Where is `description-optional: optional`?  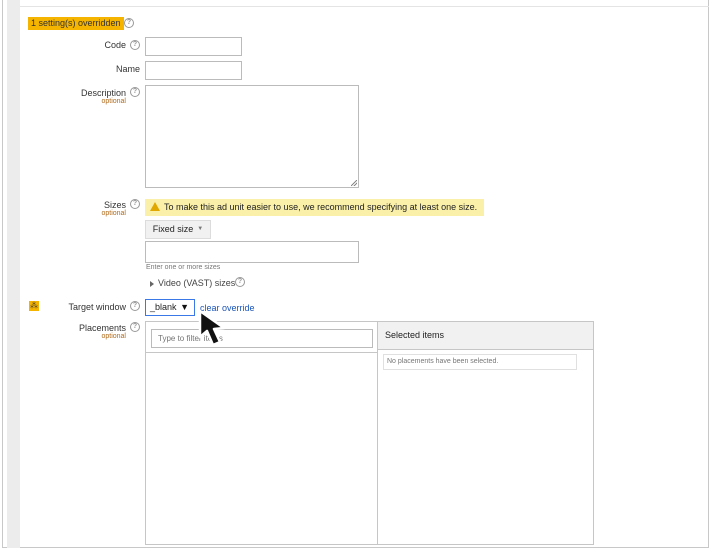
description-optional: optional is located at coordinates (113, 101).